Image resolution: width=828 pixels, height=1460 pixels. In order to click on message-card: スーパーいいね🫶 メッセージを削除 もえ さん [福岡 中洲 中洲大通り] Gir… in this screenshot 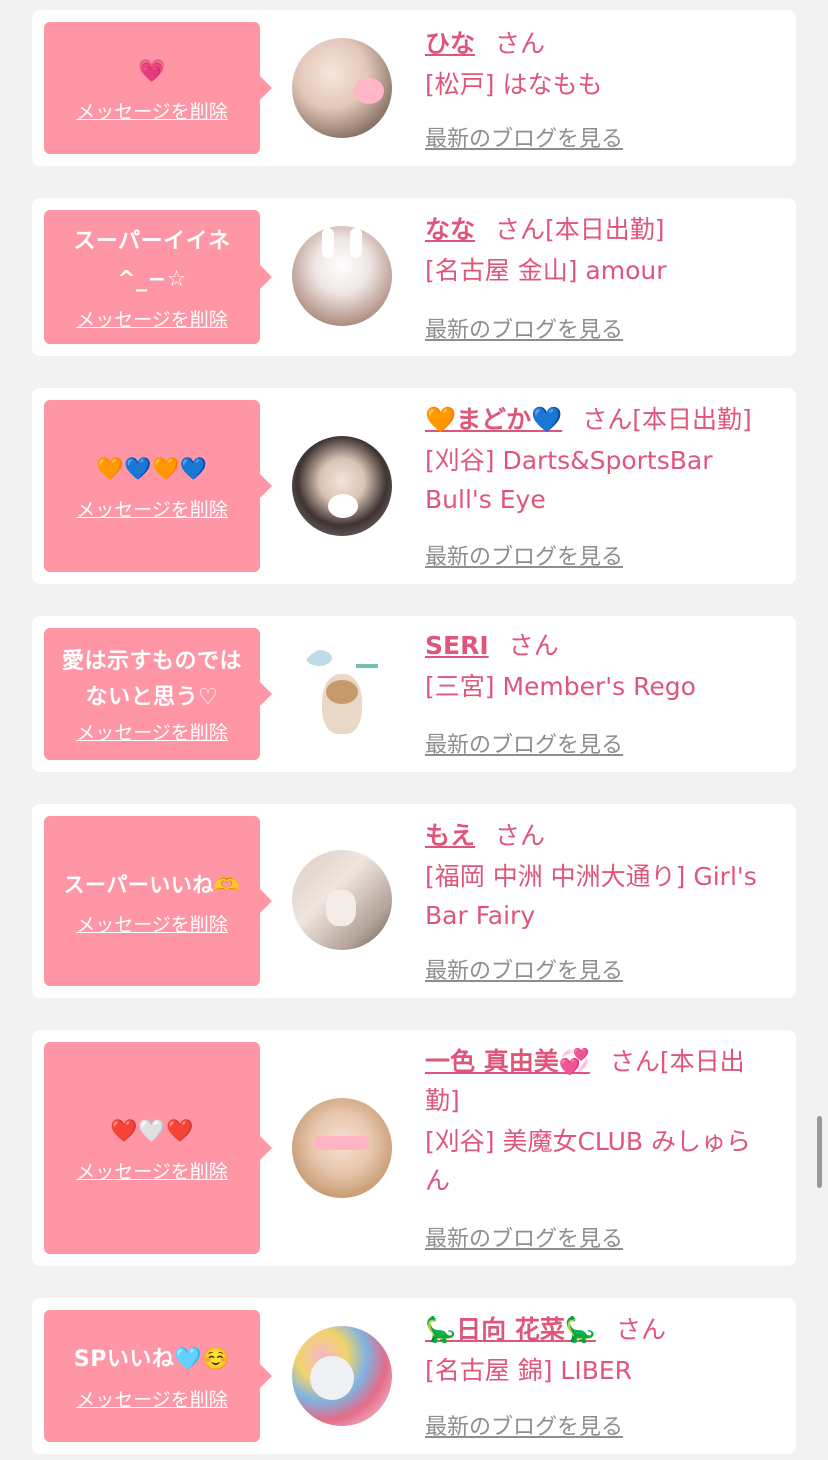, I will do `click(414, 901)`.